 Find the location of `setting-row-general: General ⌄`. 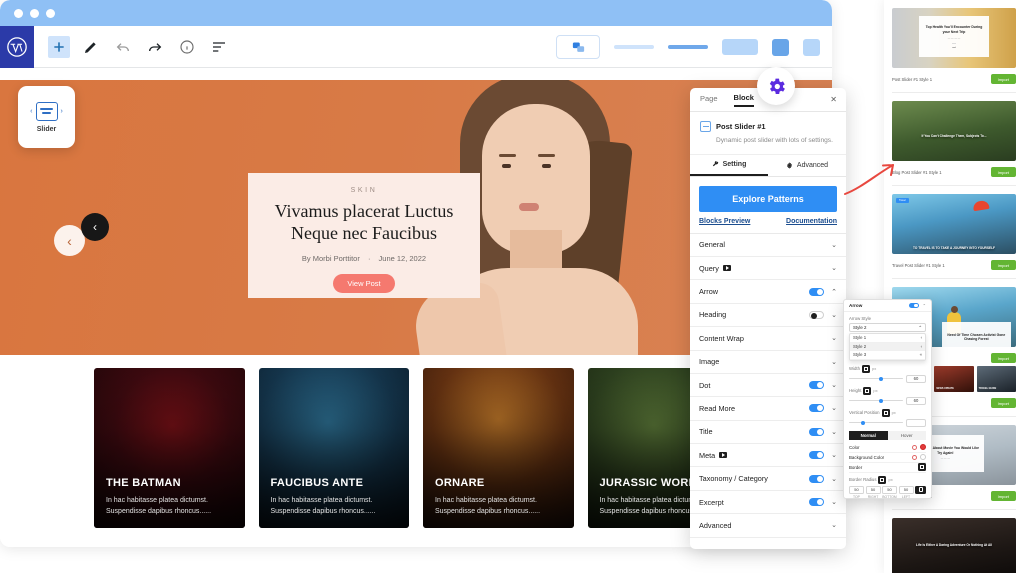

setting-row-general: General ⌄ is located at coordinates (768, 245).